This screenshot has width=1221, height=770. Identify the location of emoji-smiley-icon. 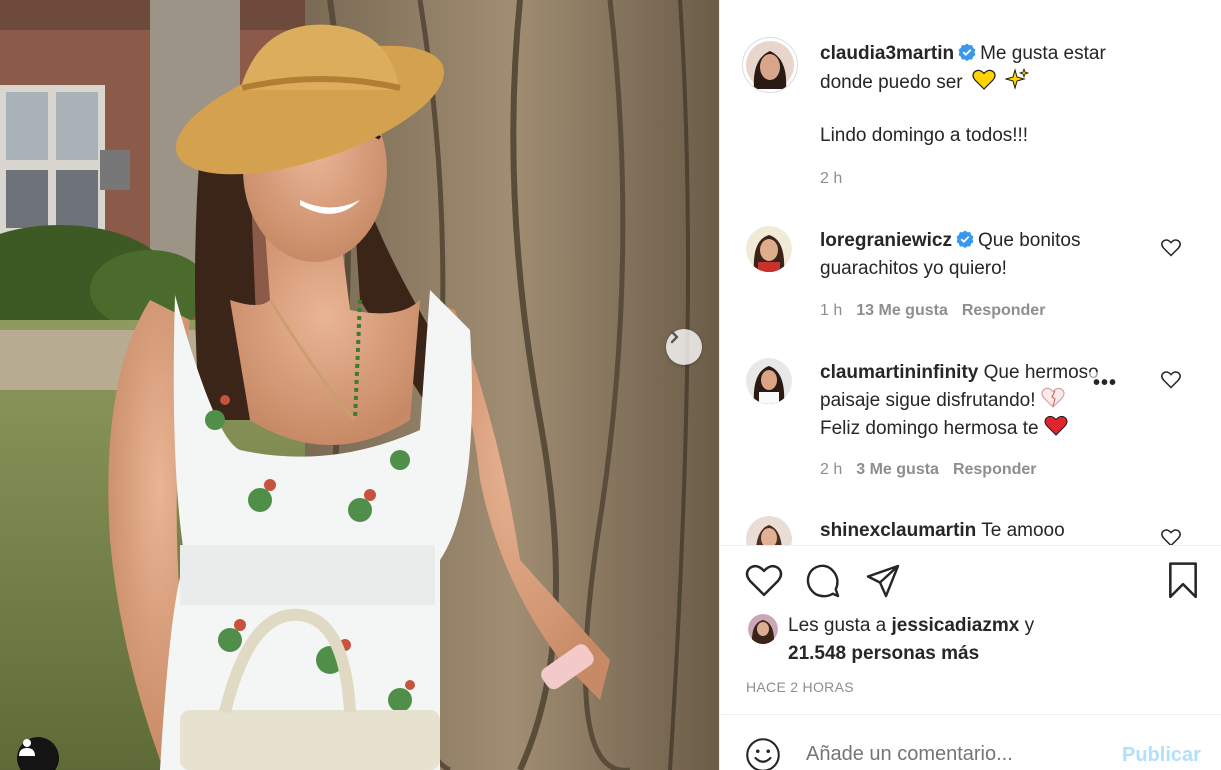
(763, 753).